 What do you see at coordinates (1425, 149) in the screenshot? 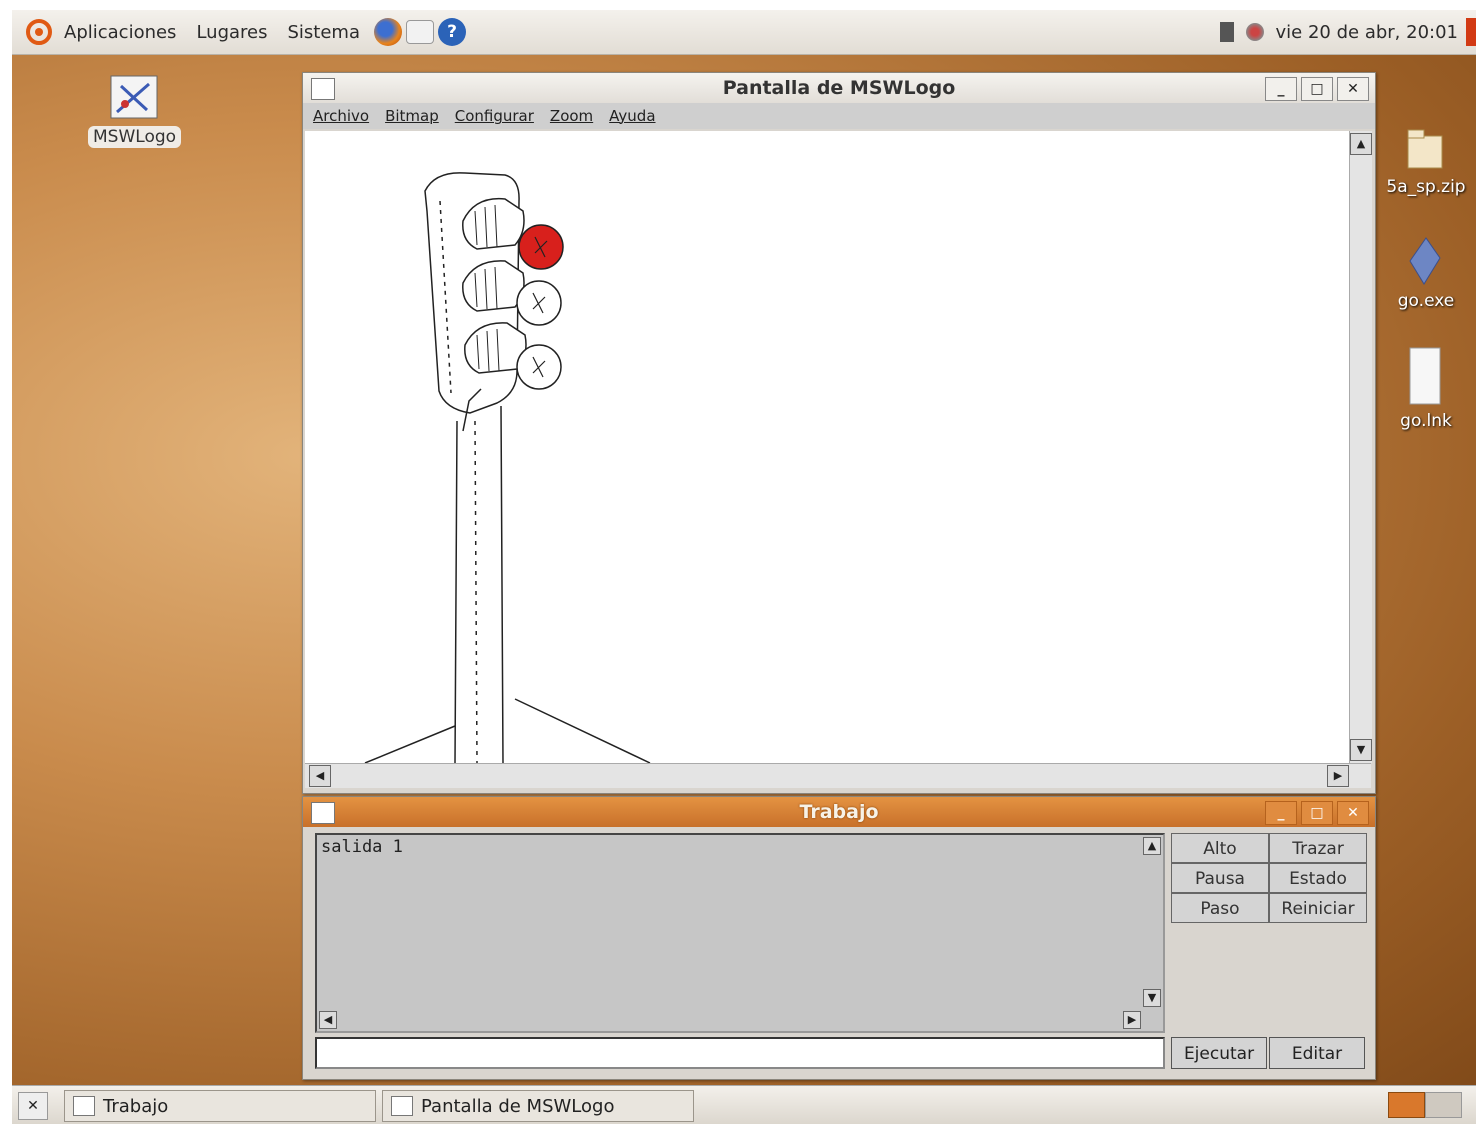
I see `folder-icon` at bounding box center [1425, 149].